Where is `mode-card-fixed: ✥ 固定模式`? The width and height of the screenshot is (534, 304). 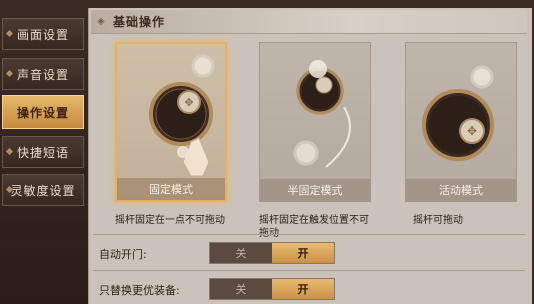
mode-card-fixed: ✥ 固定模式 is located at coordinates (171, 122).